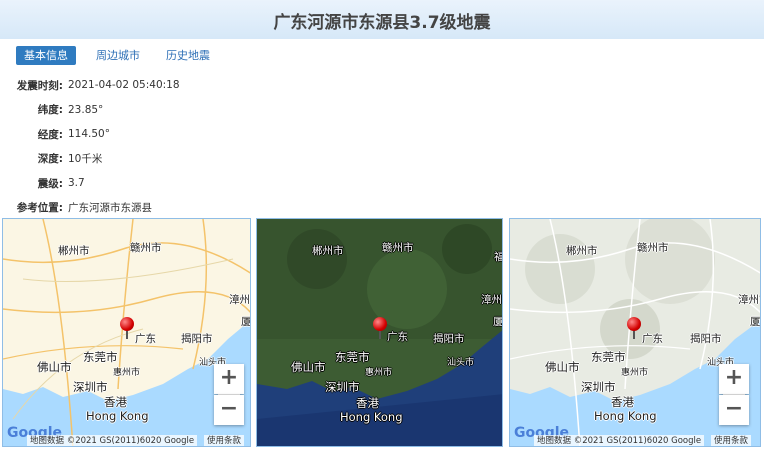  What do you see at coordinates (200, 110) in the screenshot?
I see `info-row-latitude: 纬度: 23.85°` at bounding box center [200, 110].